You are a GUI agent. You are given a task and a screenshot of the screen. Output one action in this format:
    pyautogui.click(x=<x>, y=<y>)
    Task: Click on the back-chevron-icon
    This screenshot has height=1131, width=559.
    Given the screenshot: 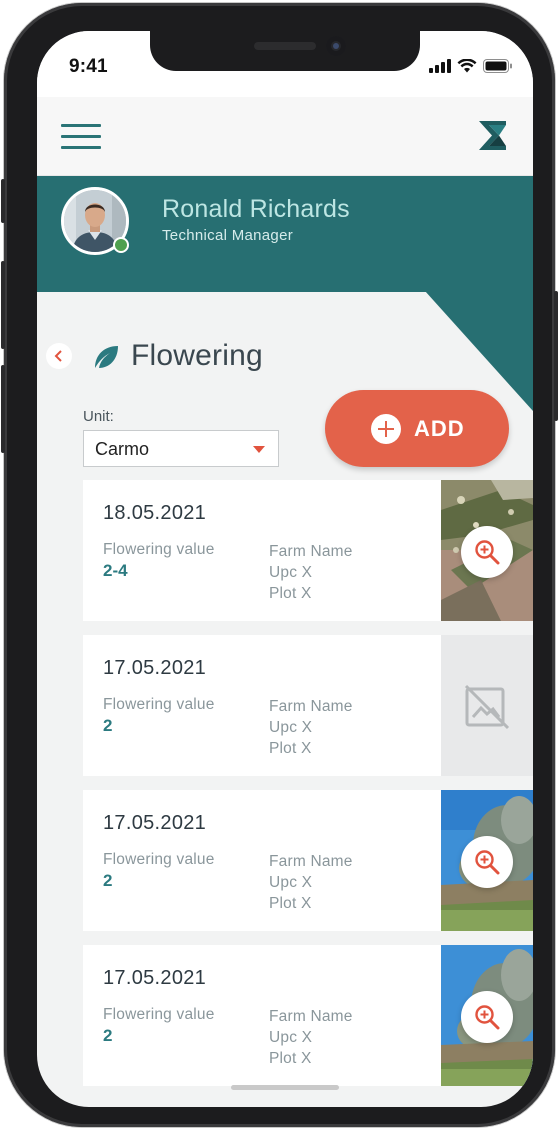 What is the action you would take?
    pyautogui.click(x=58, y=356)
    